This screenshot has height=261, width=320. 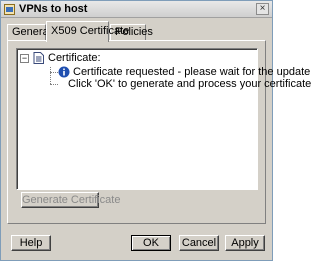 I want to click on certificate-document-icon, so click(x=38, y=58).